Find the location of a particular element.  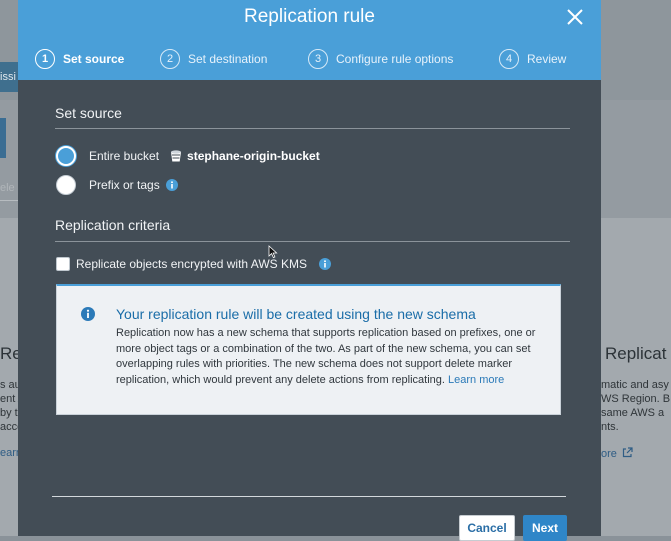

kms-label: Replicate objects encrypted with AWS KMS is located at coordinates (191, 264).